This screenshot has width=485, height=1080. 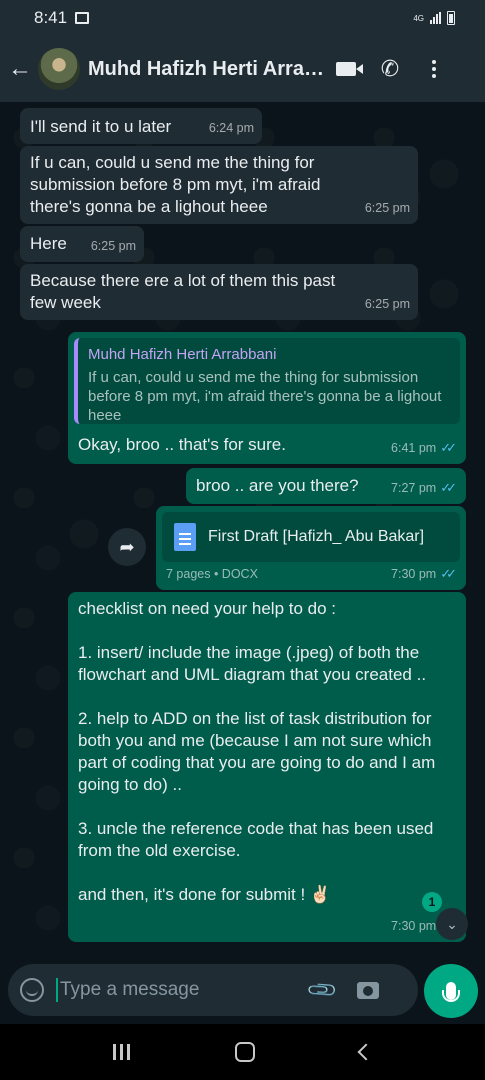 I want to click on chat-header: ← Muhd Hafizh Herti Arrabbani ✆, so click(x=242, y=69).